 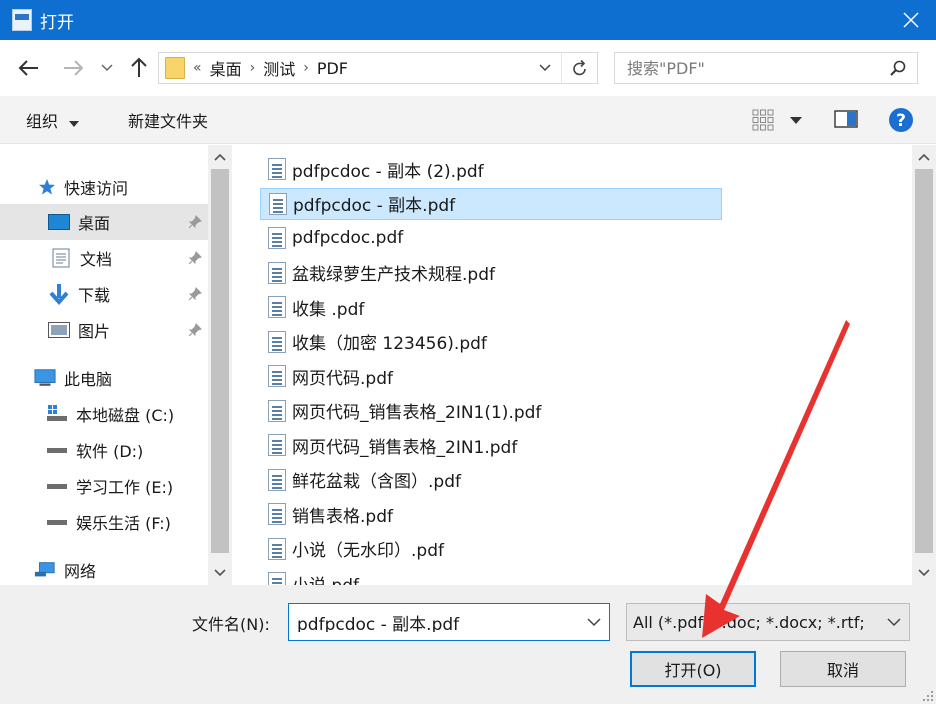 I want to click on filename-combobox, so click(x=449, y=622).